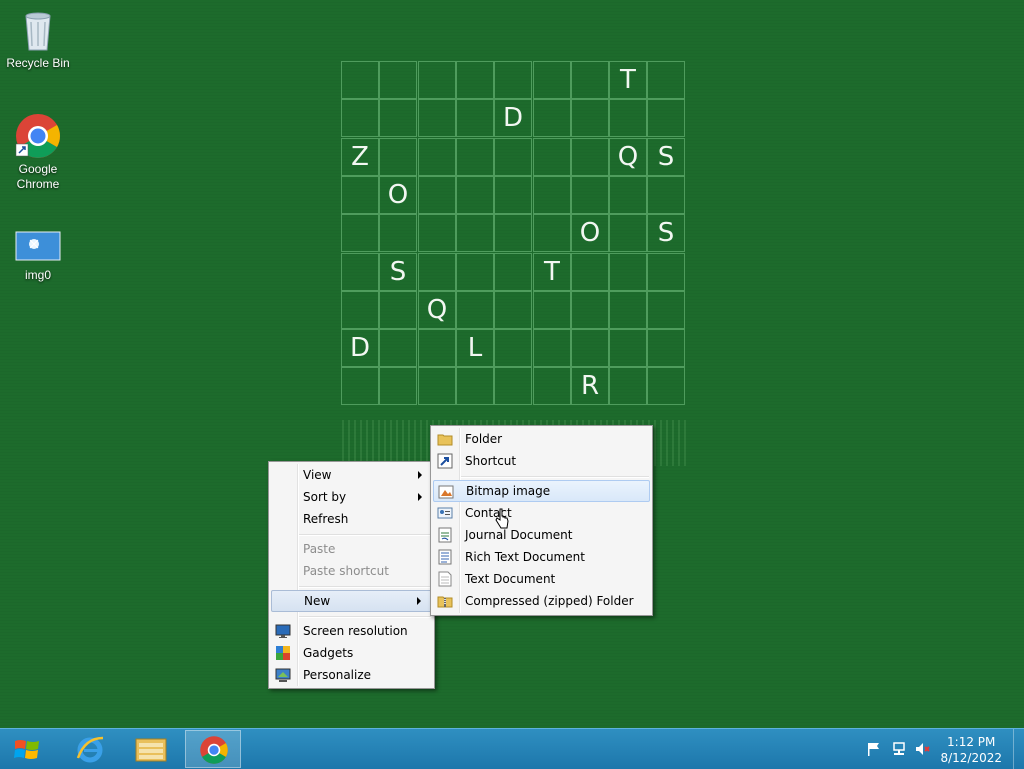  Describe the element at coordinates (351, 519) in the screenshot. I see `menu-item-refresh: Refresh` at that location.